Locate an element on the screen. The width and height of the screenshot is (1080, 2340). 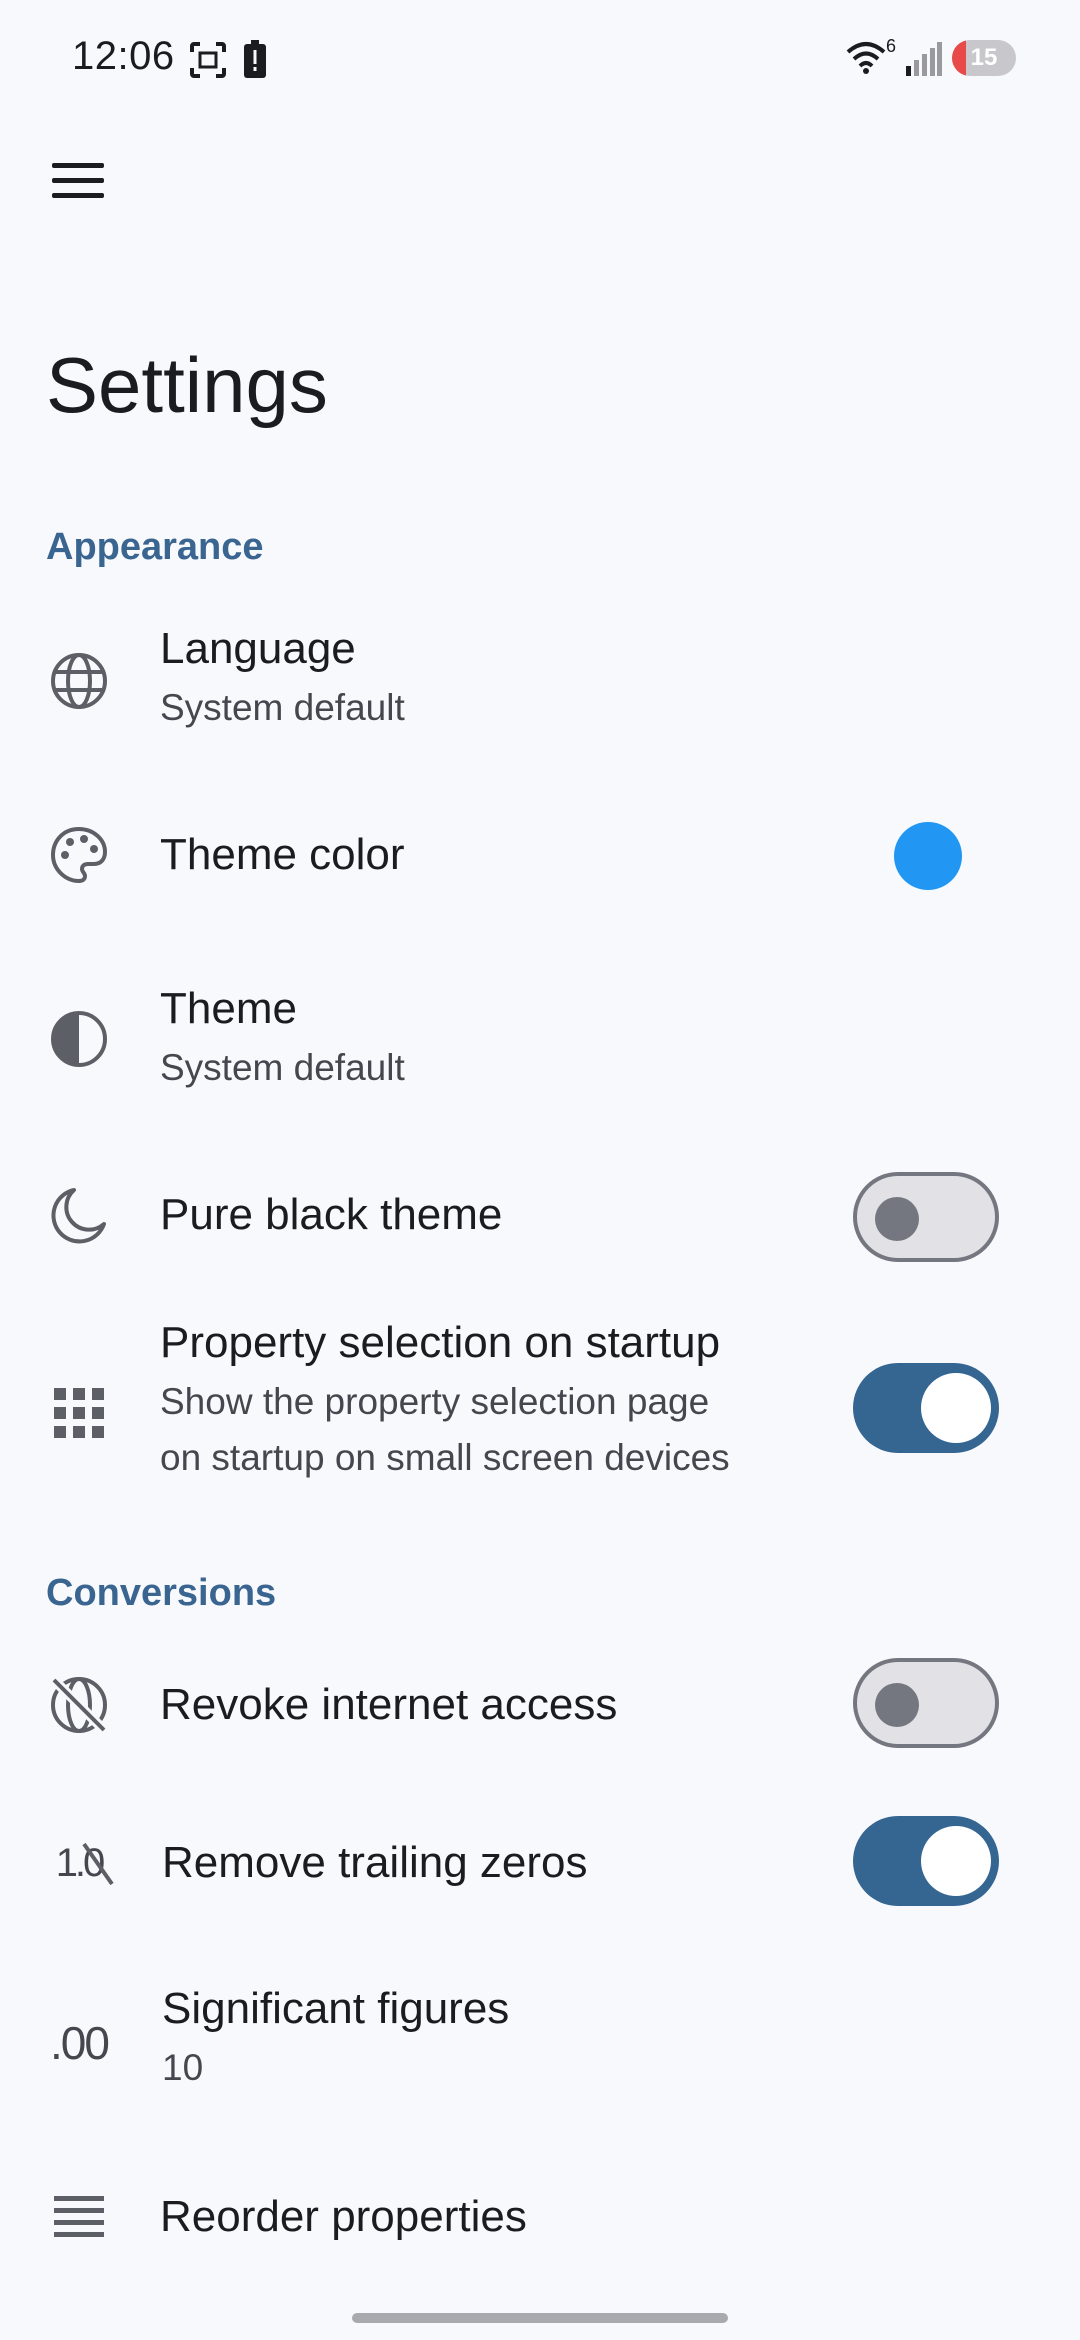
property-selection-title: Property selection on startup is located at coordinates (440, 1342).